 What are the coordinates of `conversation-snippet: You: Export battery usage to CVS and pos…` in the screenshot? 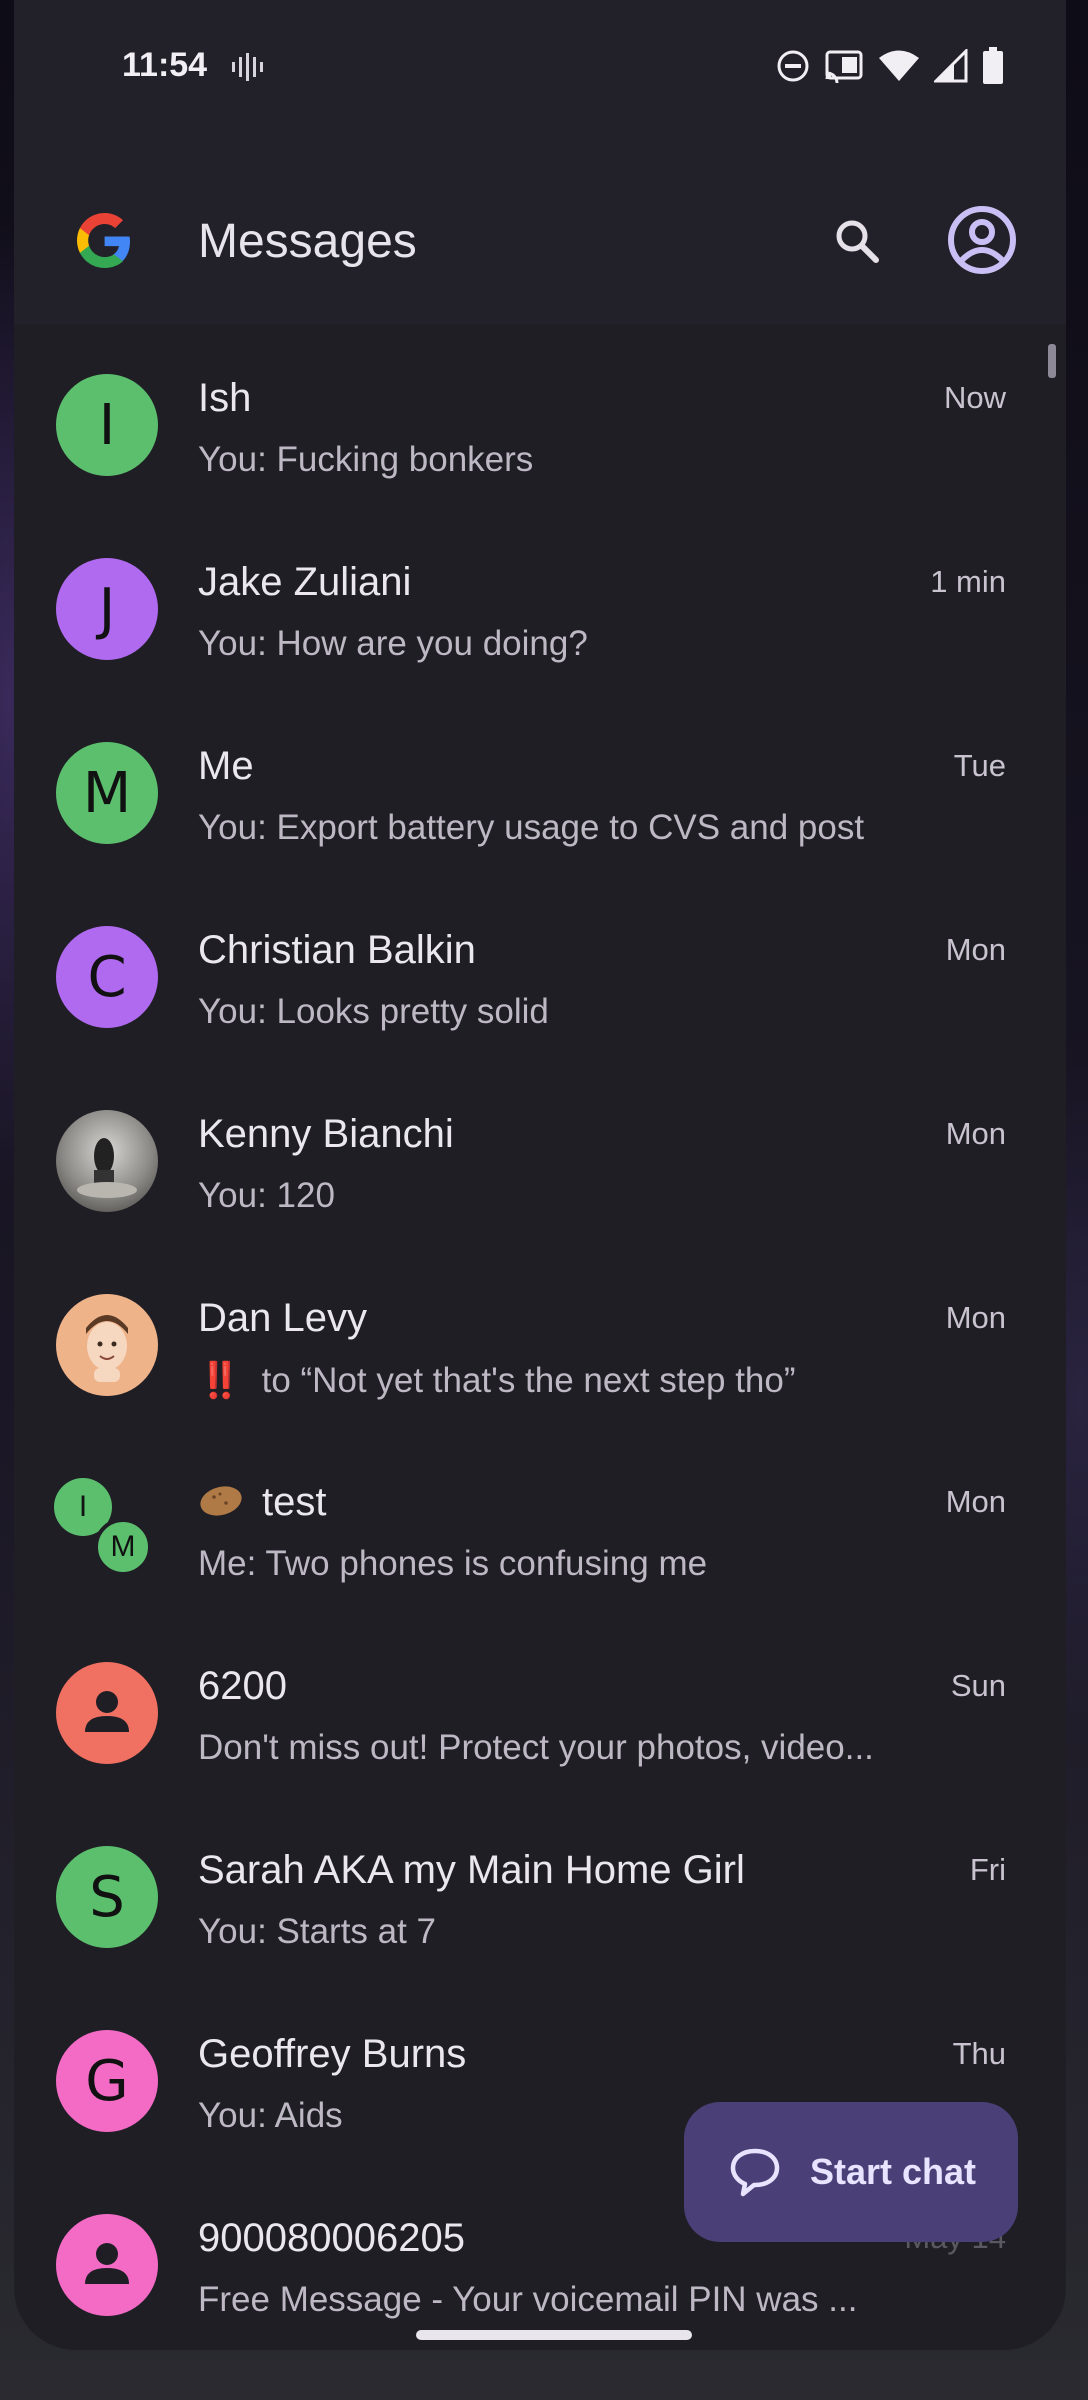 It's located at (531, 827).